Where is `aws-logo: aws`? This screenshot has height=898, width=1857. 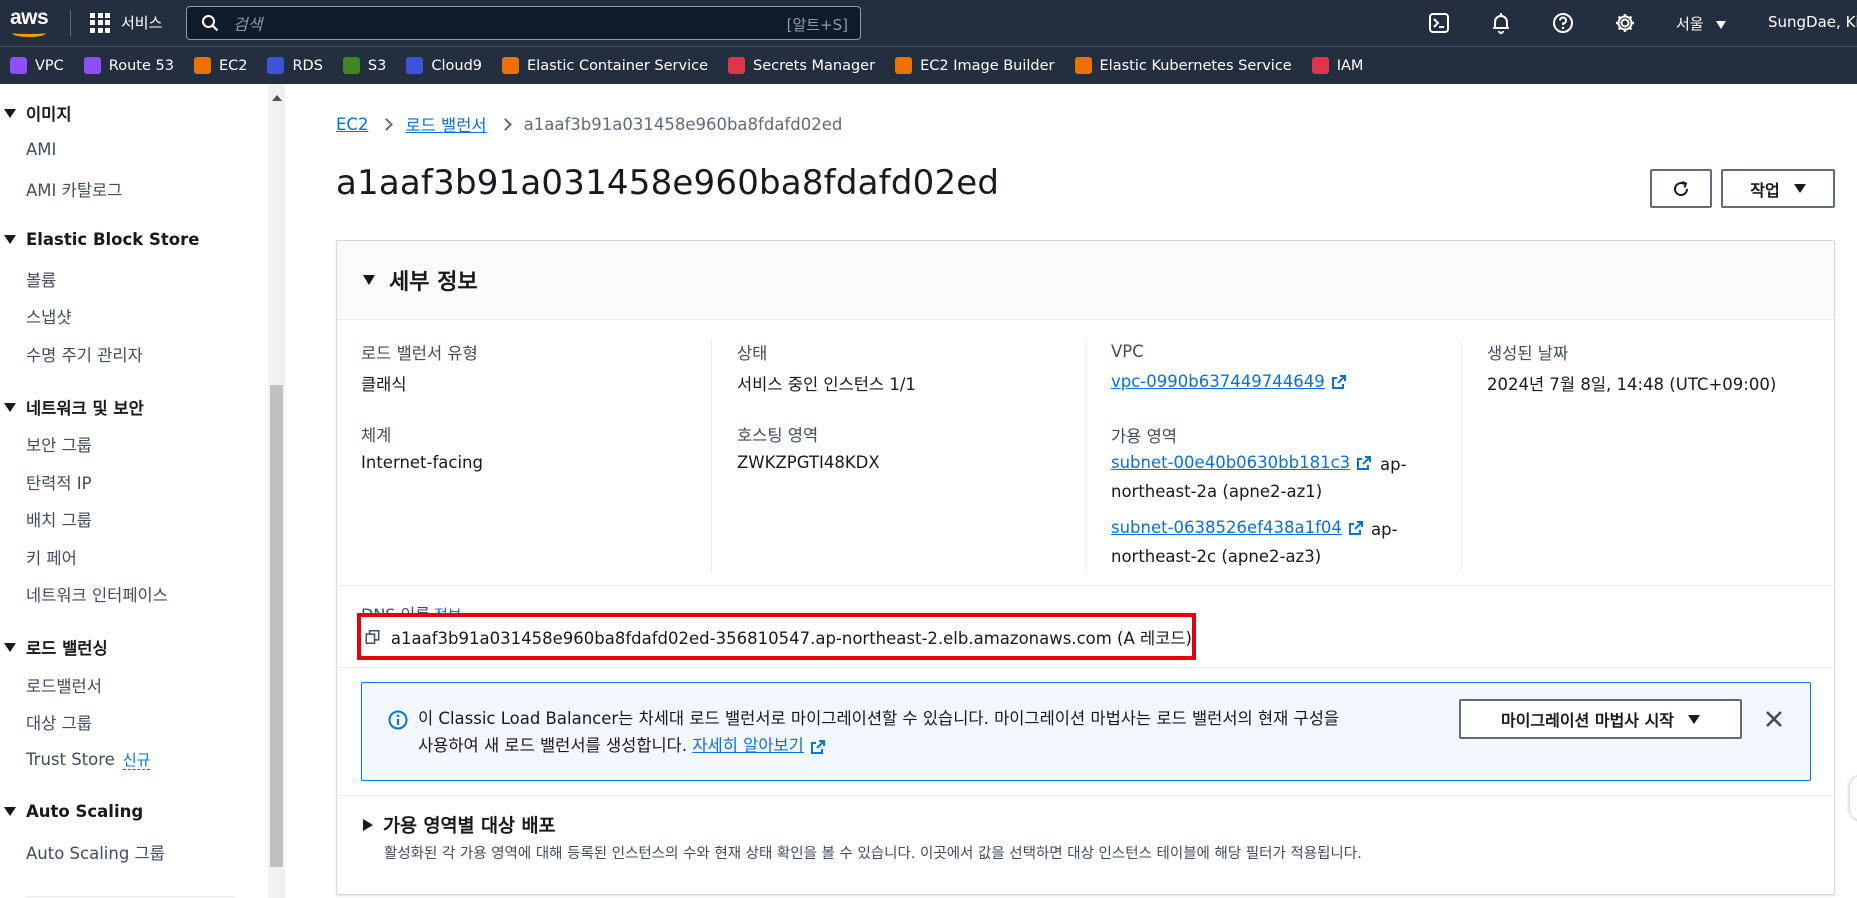
aws-logo: aws is located at coordinates (30, 23).